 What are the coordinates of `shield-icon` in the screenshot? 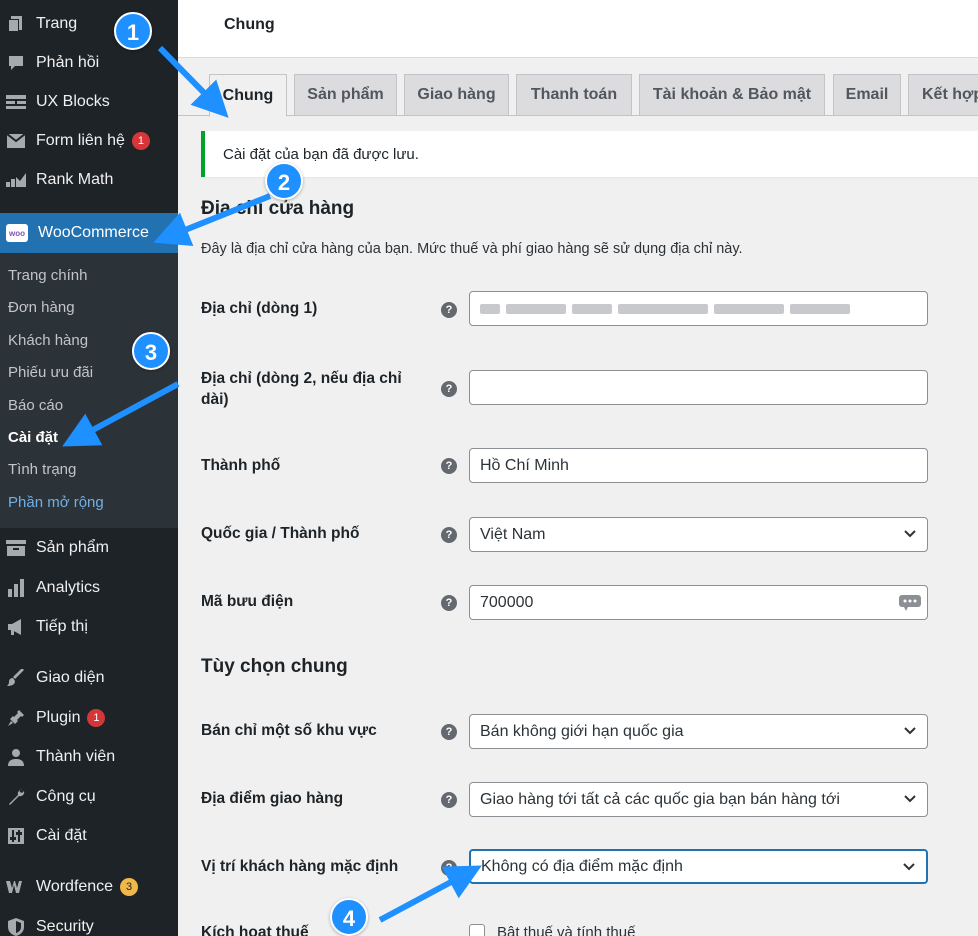 It's located at (16, 926).